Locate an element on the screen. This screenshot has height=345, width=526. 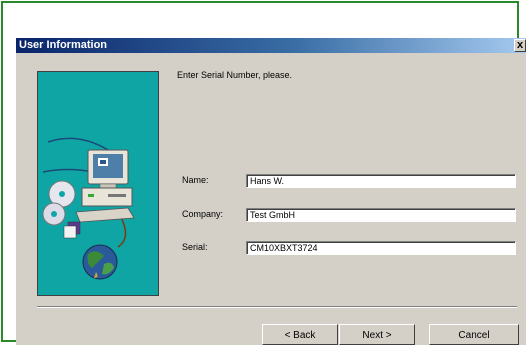
name-label: Name: is located at coordinates (195, 180).